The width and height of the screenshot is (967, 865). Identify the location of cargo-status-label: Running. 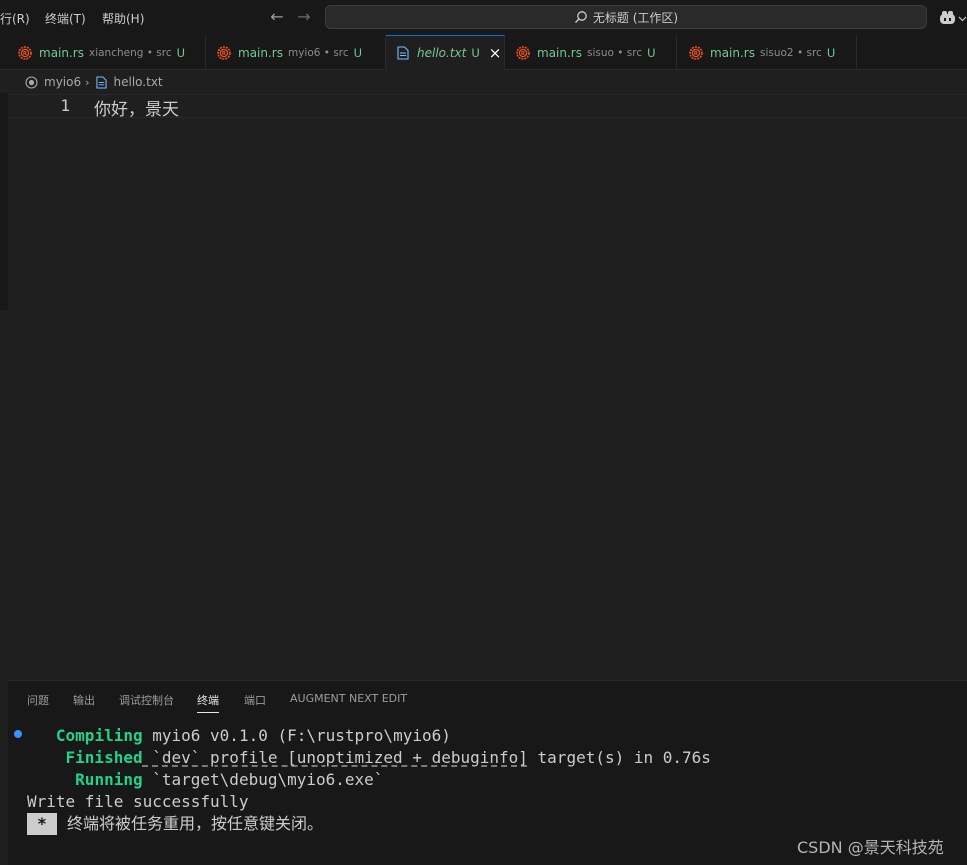
(109, 779).